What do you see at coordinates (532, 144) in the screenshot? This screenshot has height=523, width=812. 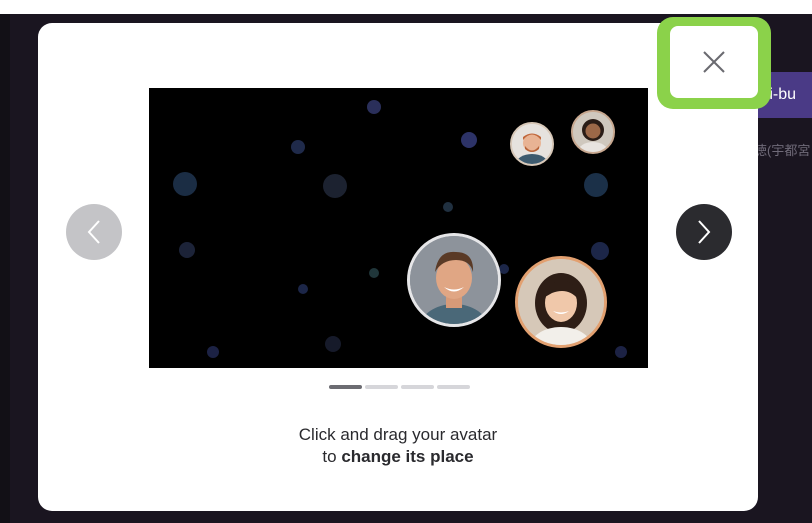 I see `avatar-small-man` at bounding box center [532, 144].